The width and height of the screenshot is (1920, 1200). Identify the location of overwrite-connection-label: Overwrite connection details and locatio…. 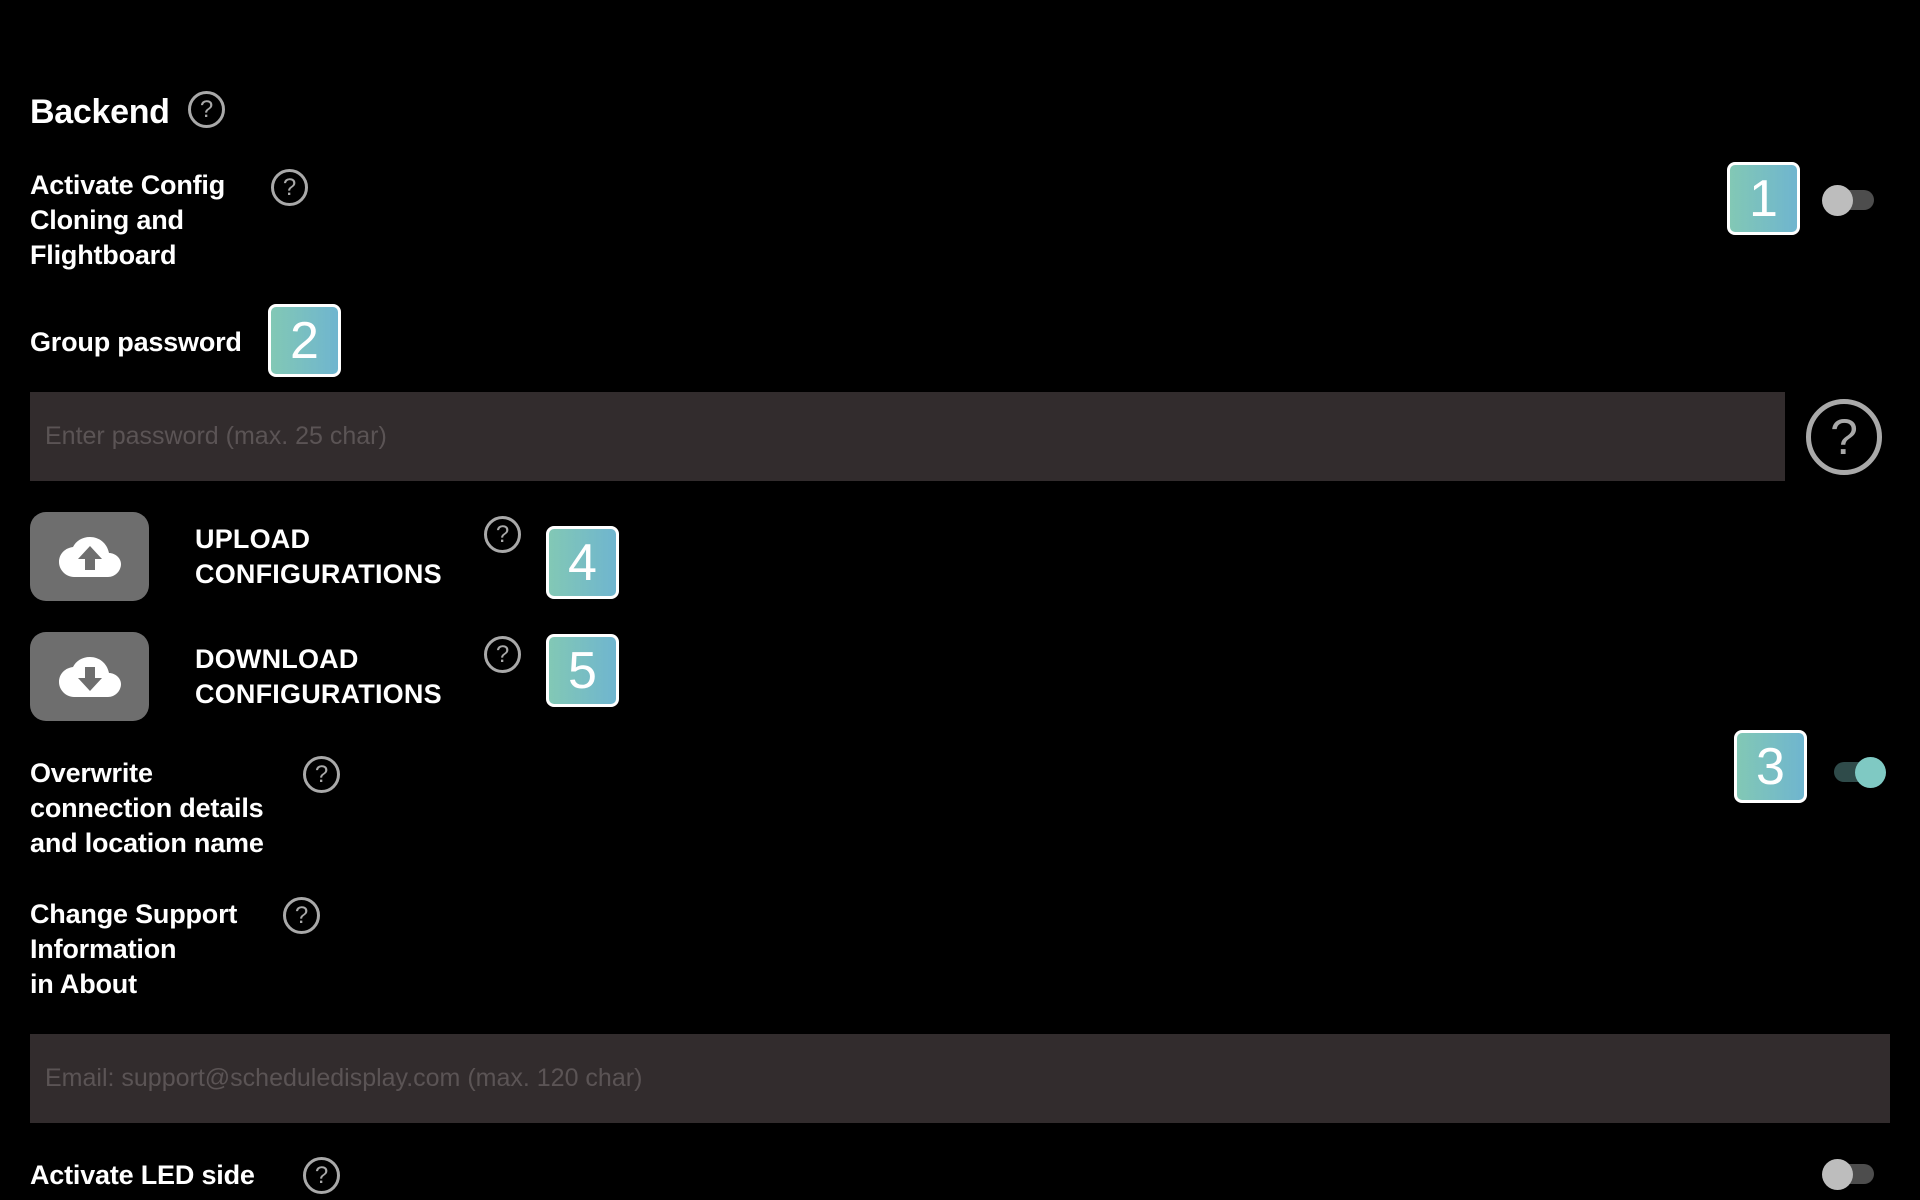
(147, 808).